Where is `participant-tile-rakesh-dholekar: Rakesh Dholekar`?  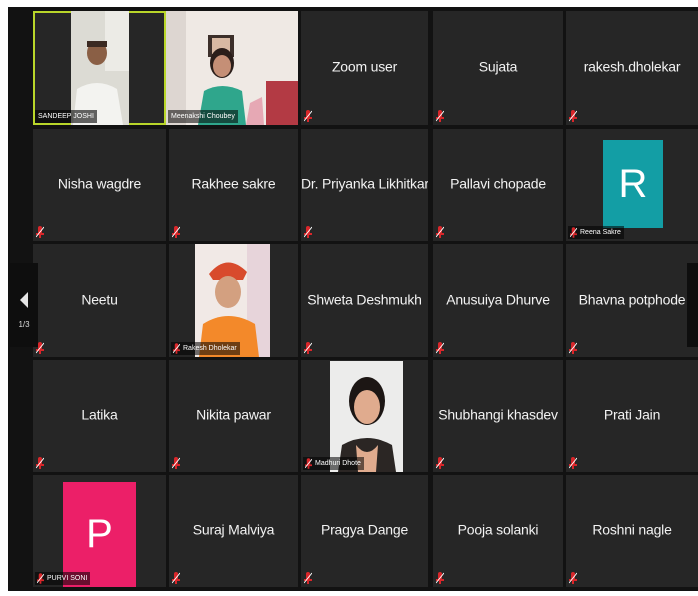 participant-tile-rakesh-dholekar: Rakesh Dholekar is located at coordinates (233, 300).